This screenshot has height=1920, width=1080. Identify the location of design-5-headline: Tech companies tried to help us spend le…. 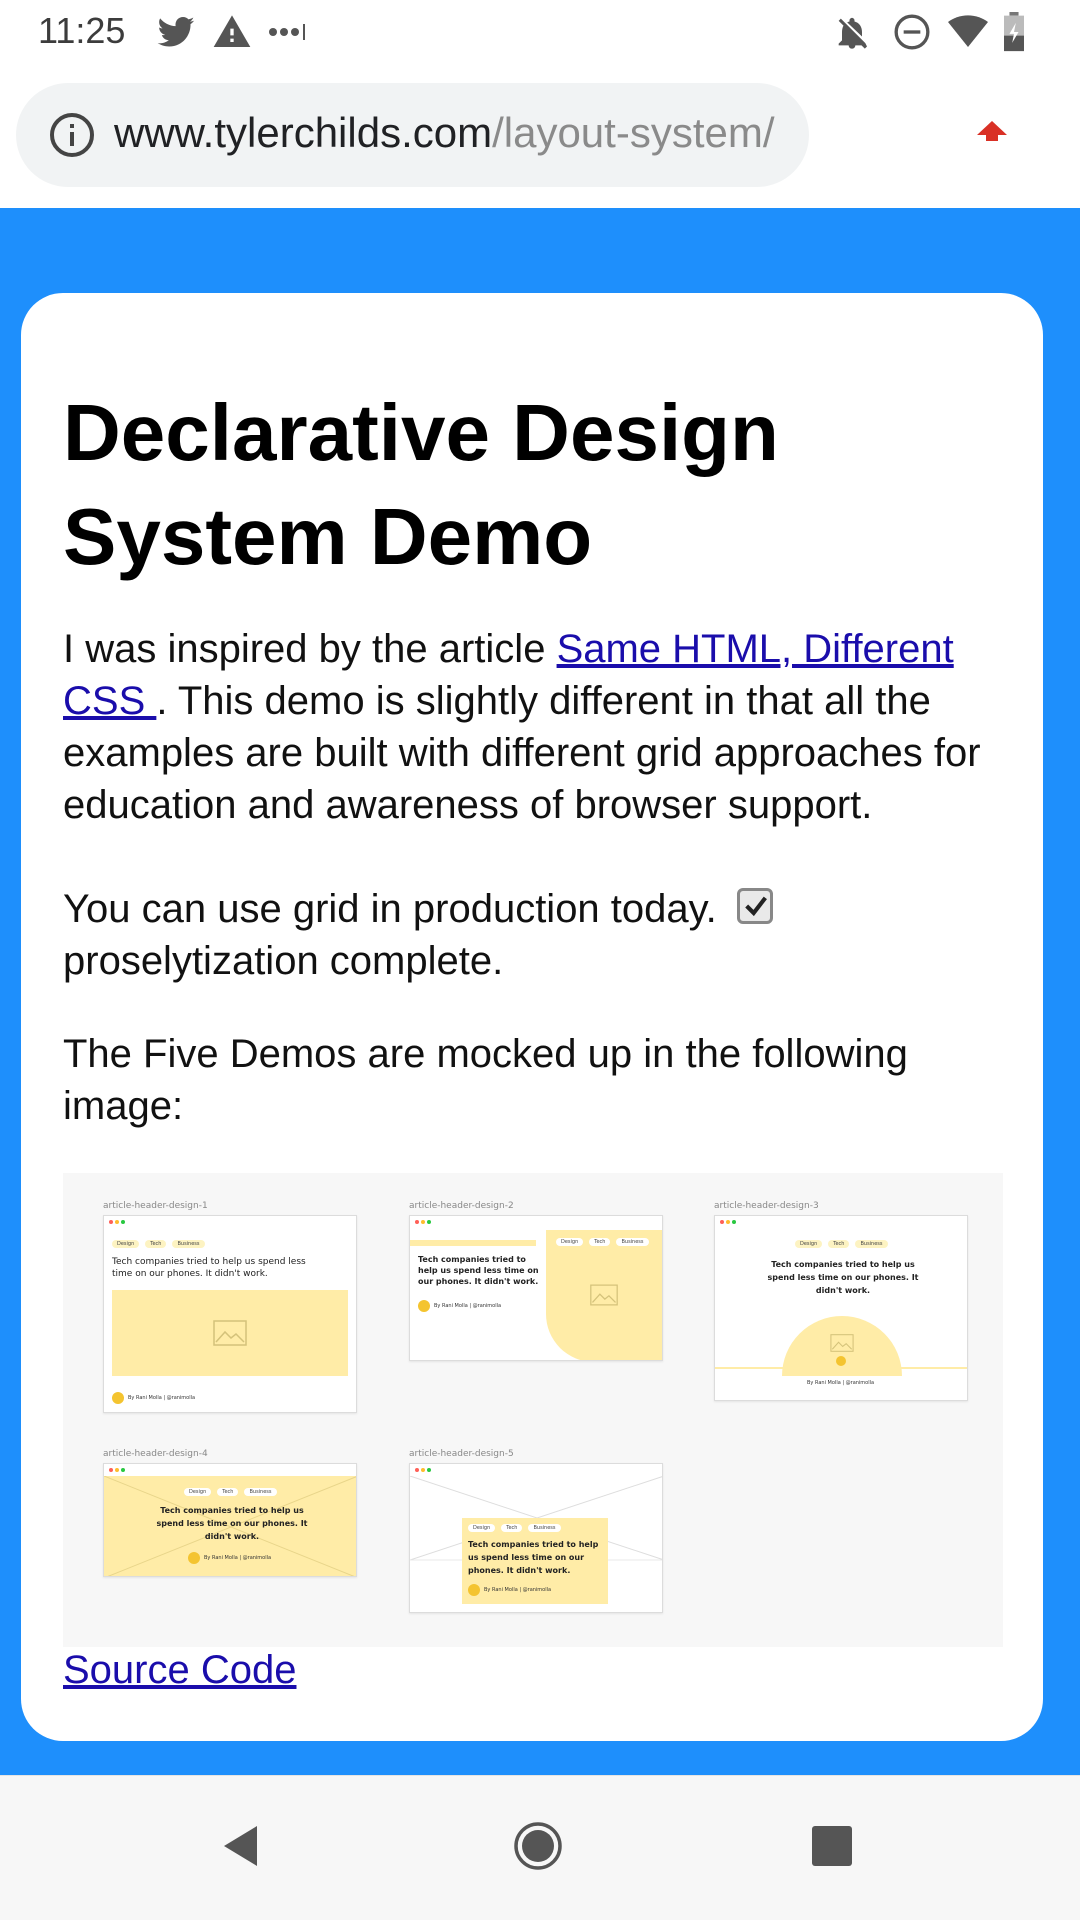
(533, 1557).